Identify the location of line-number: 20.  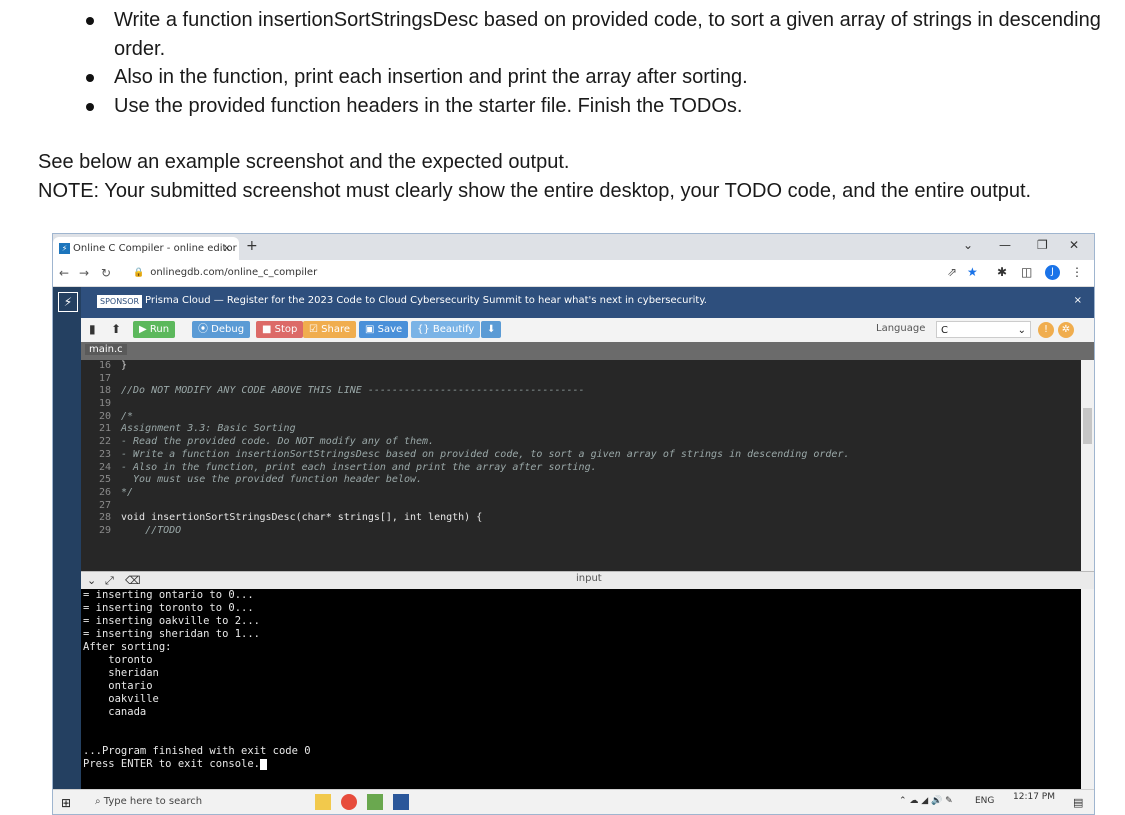
(104, 416).